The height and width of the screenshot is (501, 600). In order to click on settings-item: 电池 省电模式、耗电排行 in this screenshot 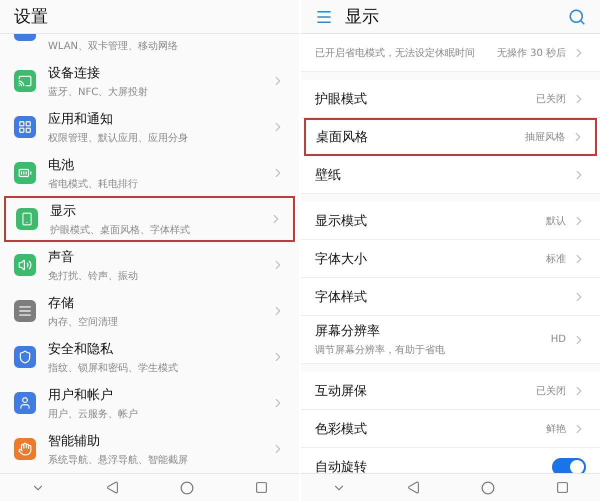, I will do `click(149, 173)`.